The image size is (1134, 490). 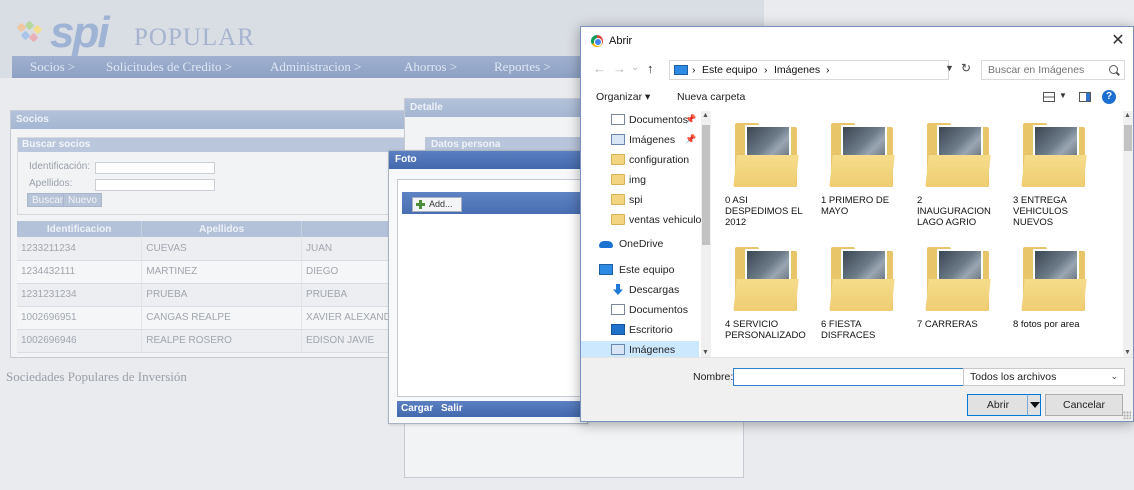 What do you see at coordinates (711, 97) in the screenshot?
I see `new-folder-button: Nueva carpeta` at bounding box center [711, 97].